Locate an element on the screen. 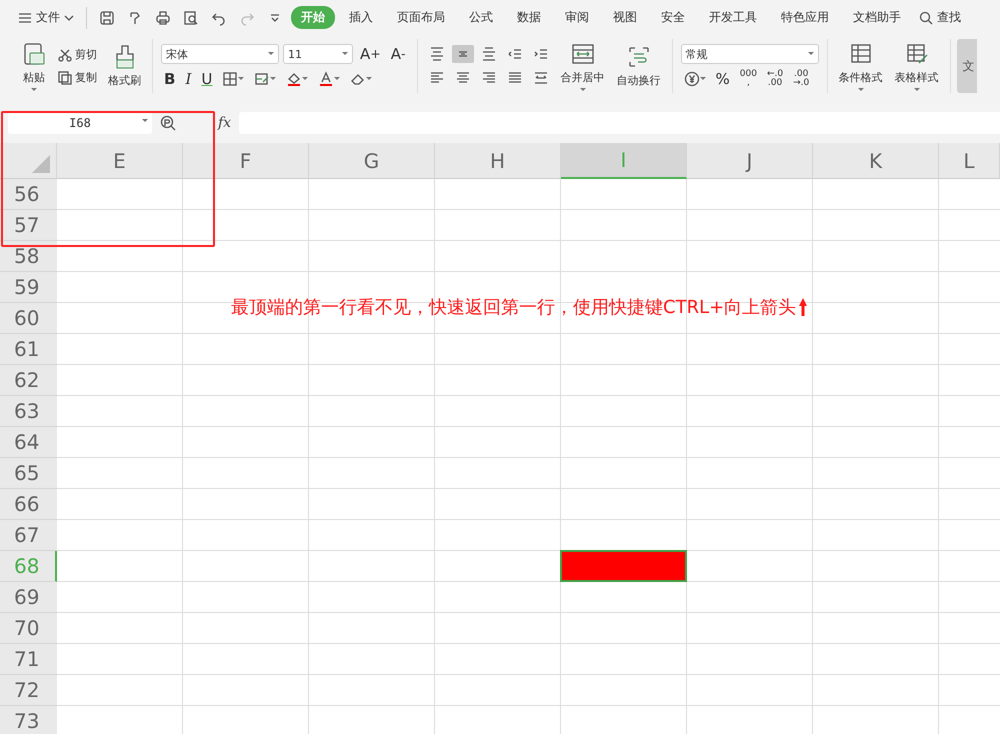  active-cell is located at coordinates (623, 566).